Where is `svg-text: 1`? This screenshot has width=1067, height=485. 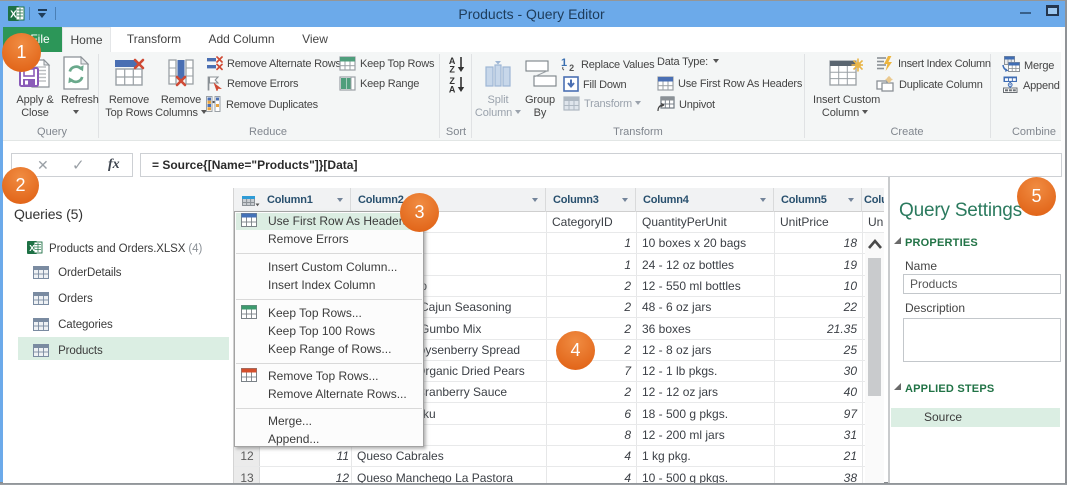
svg-text: 1 is located at coordinates (564, 63).